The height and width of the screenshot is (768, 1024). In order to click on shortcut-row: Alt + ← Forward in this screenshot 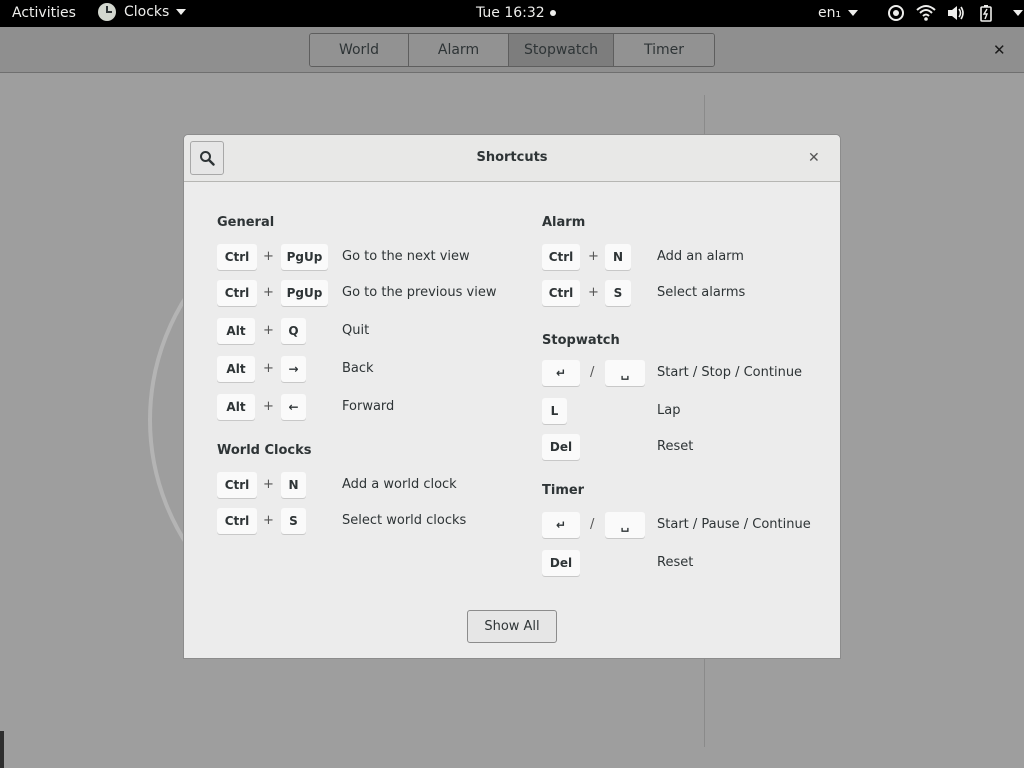, I will do `click(367, 407)`.